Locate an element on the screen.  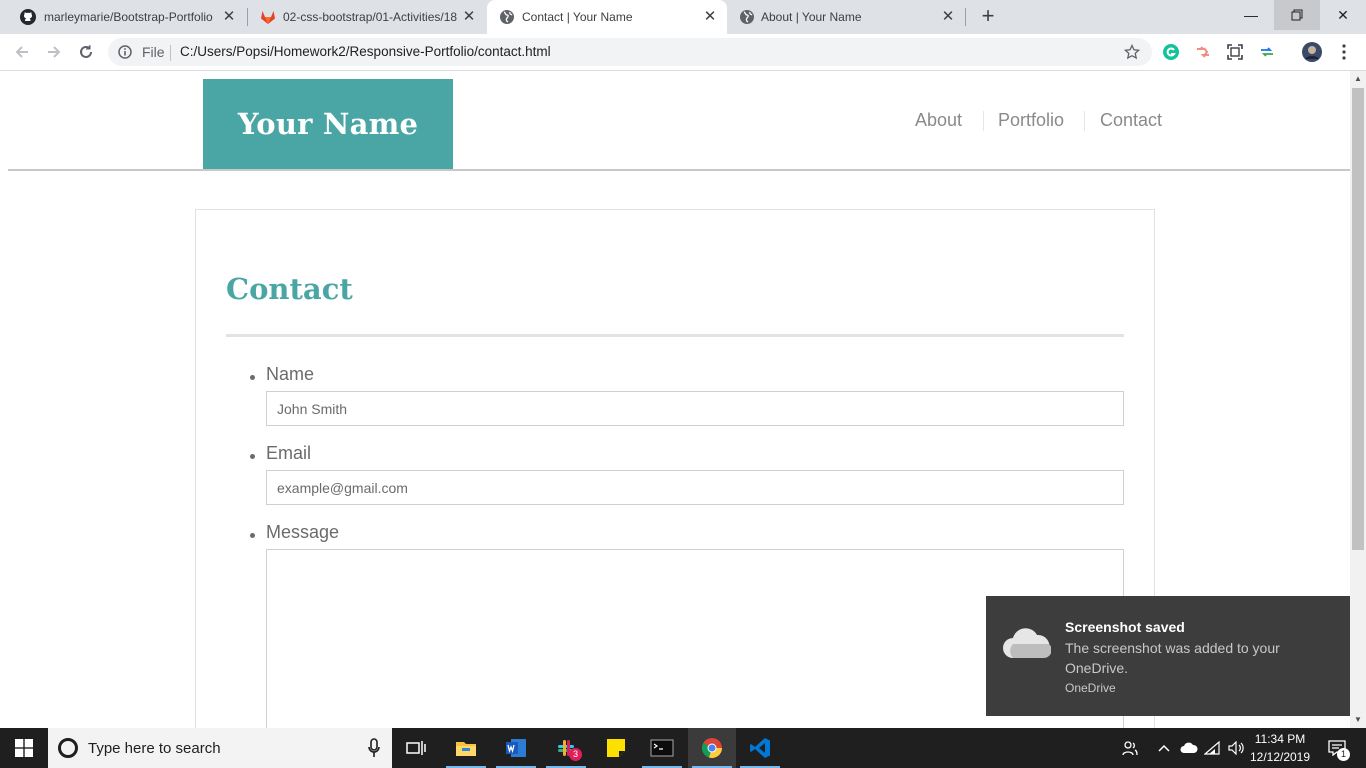
title-divider is located at coordinates (675, 335).